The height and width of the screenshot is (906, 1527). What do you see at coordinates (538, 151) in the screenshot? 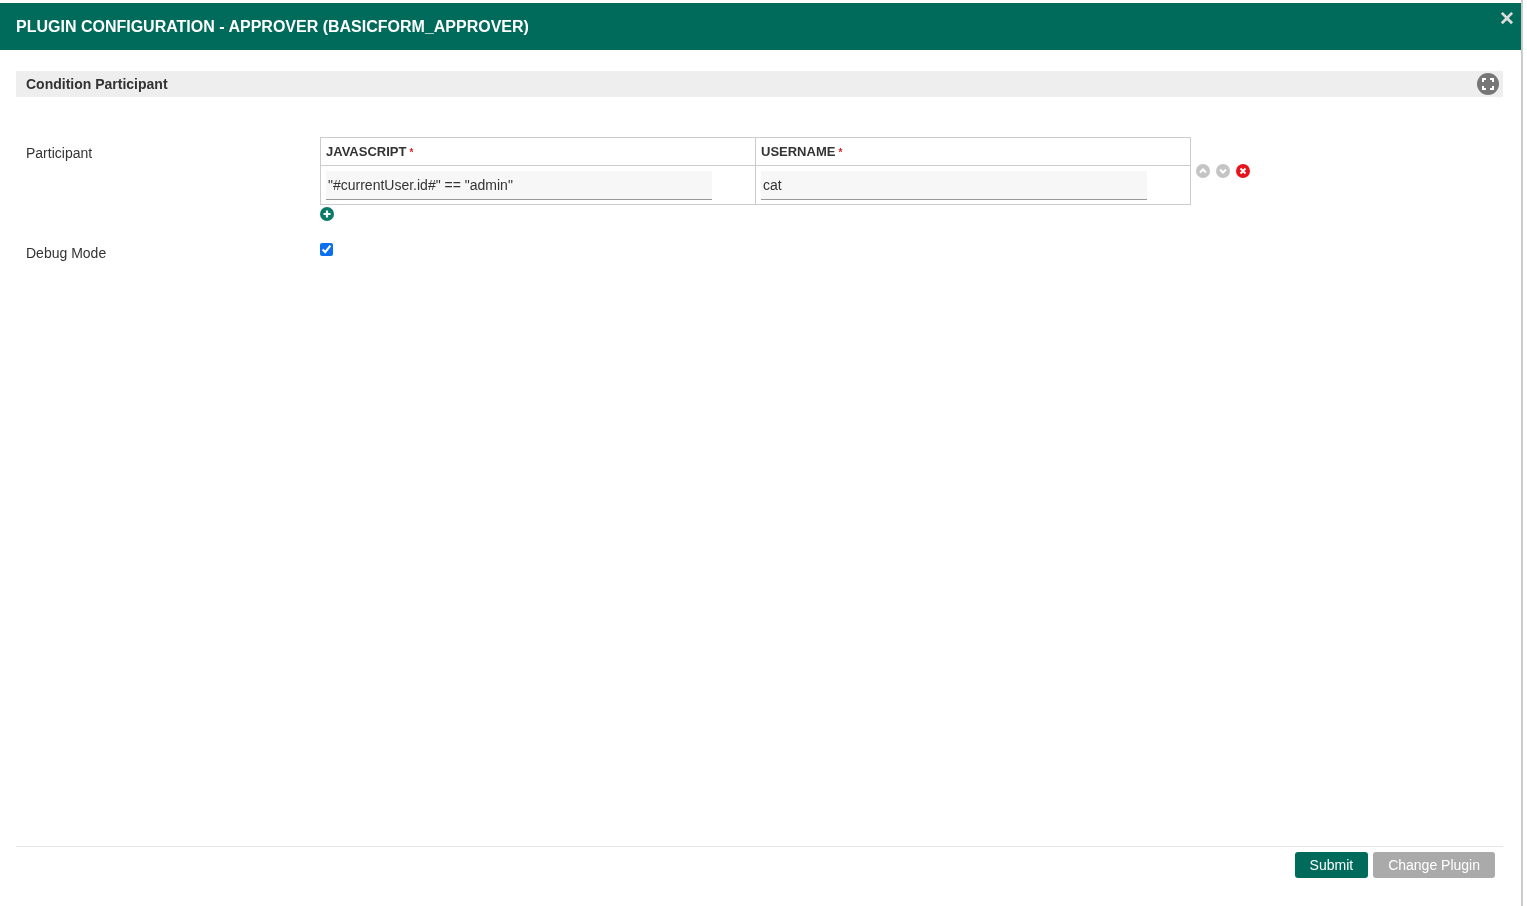
I see `column-header: JAVASCRIPT *` at bounding box center [538, 151].